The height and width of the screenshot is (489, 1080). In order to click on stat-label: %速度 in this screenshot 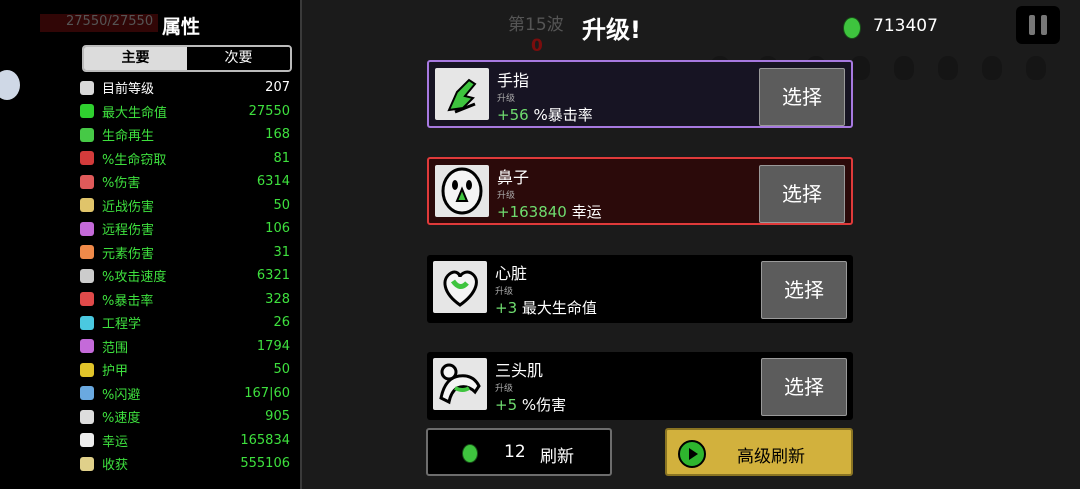, I will do `click(121, 419)`.